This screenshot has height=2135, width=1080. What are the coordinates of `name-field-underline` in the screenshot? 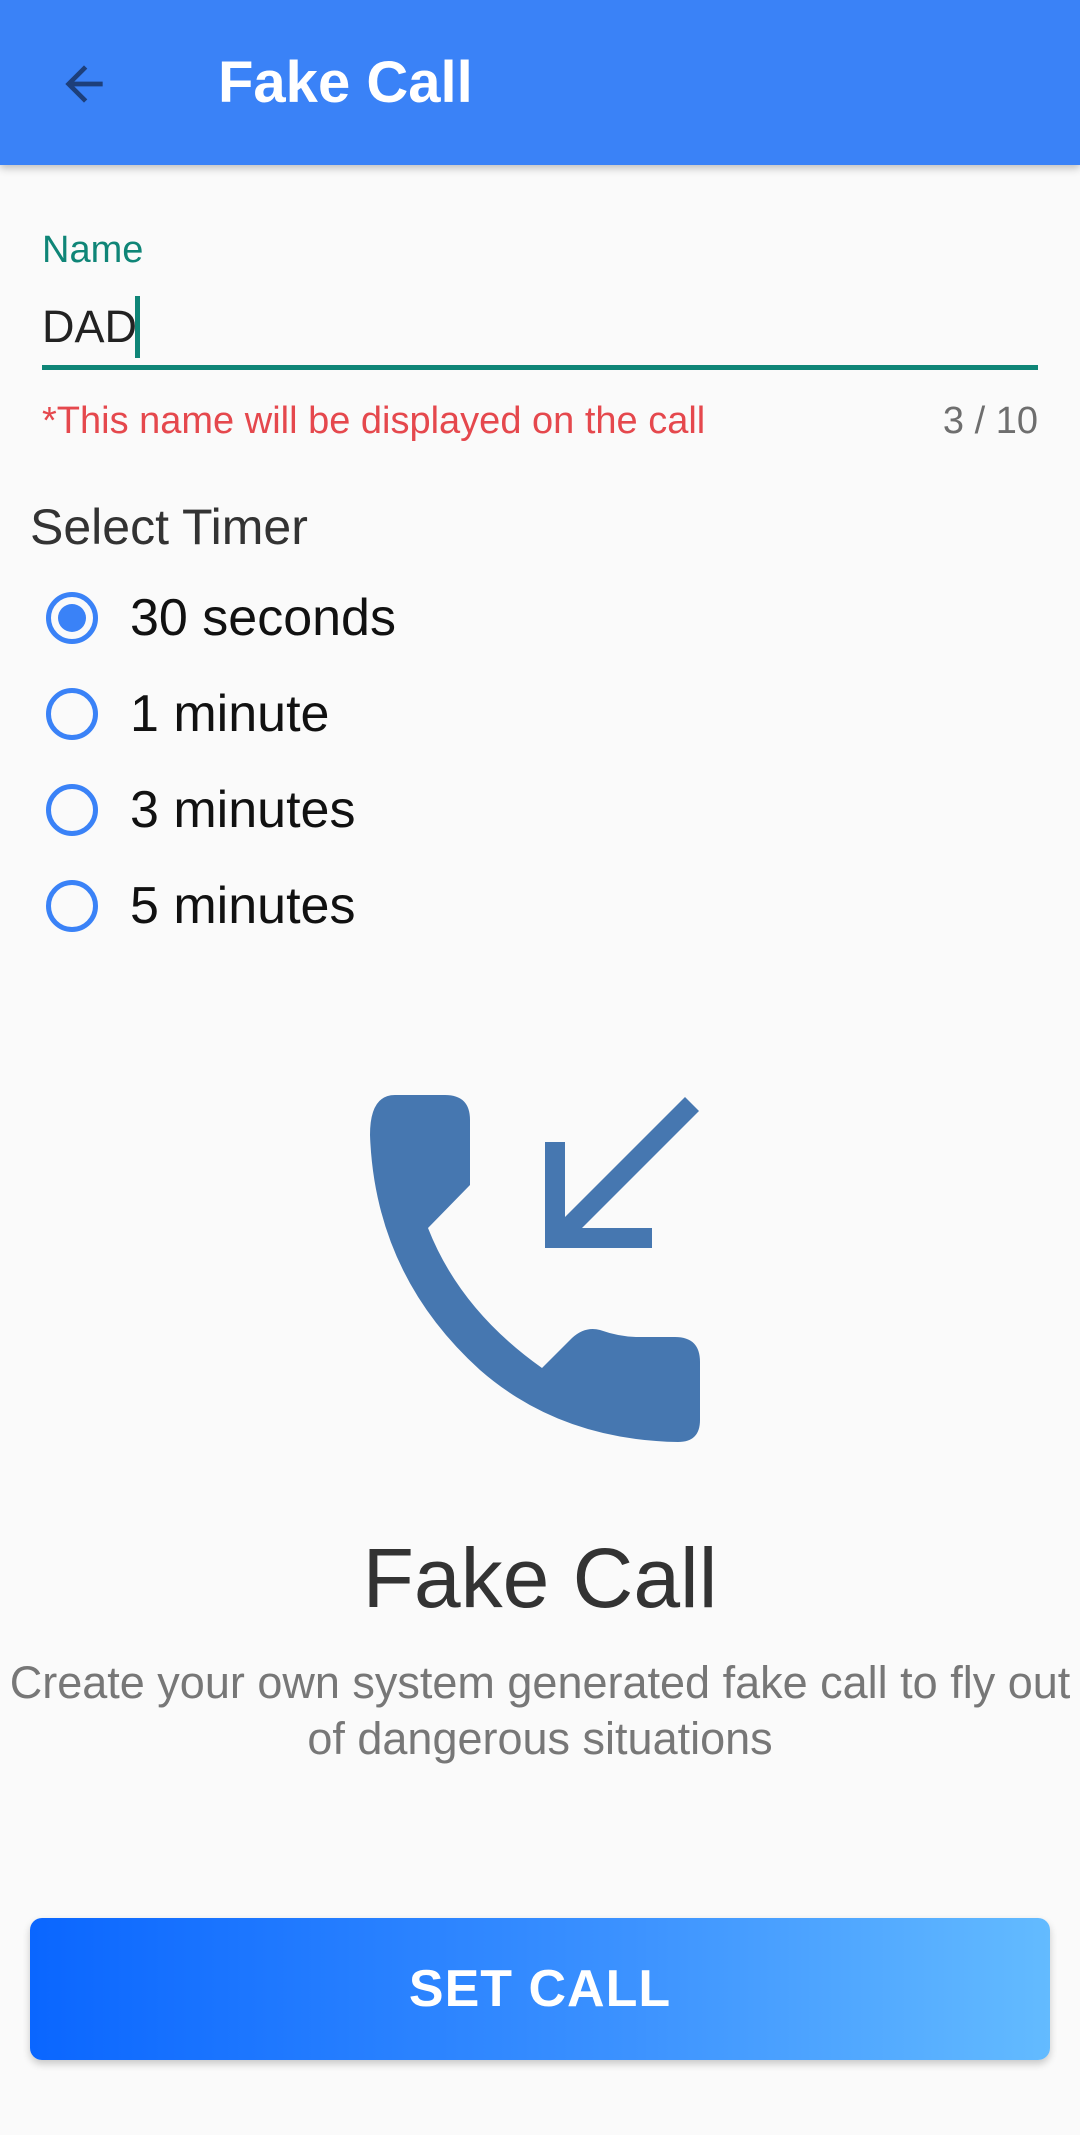 It's located at (540, 367).